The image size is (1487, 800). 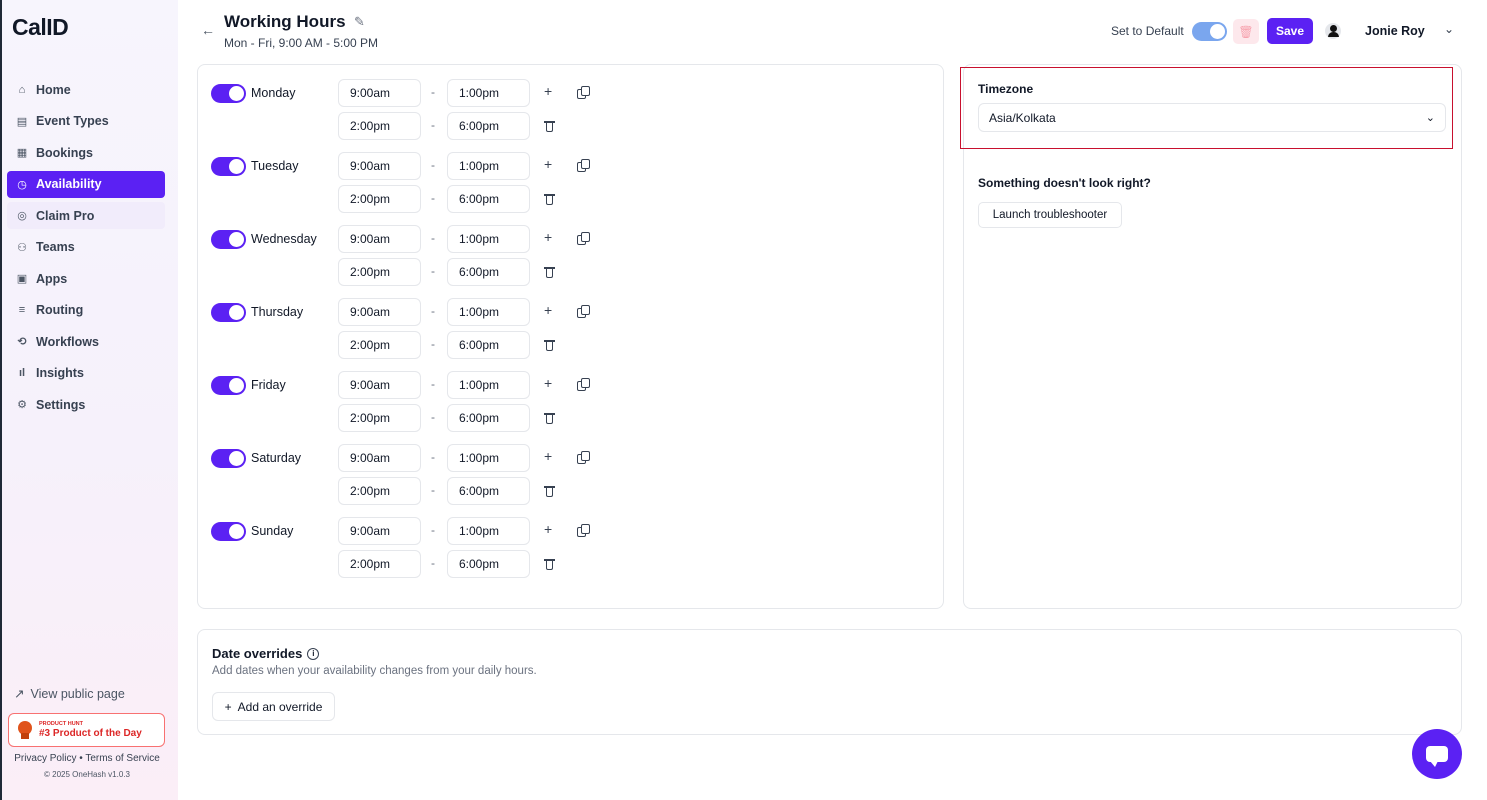 I want to click on sidebar-item-settings: ⚙ Settings, so click(x=86, y=404).